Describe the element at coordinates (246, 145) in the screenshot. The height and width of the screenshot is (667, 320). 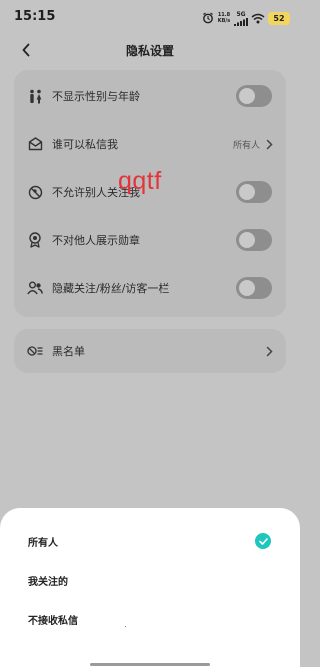
I see `setting-value: 所有人` at that location.